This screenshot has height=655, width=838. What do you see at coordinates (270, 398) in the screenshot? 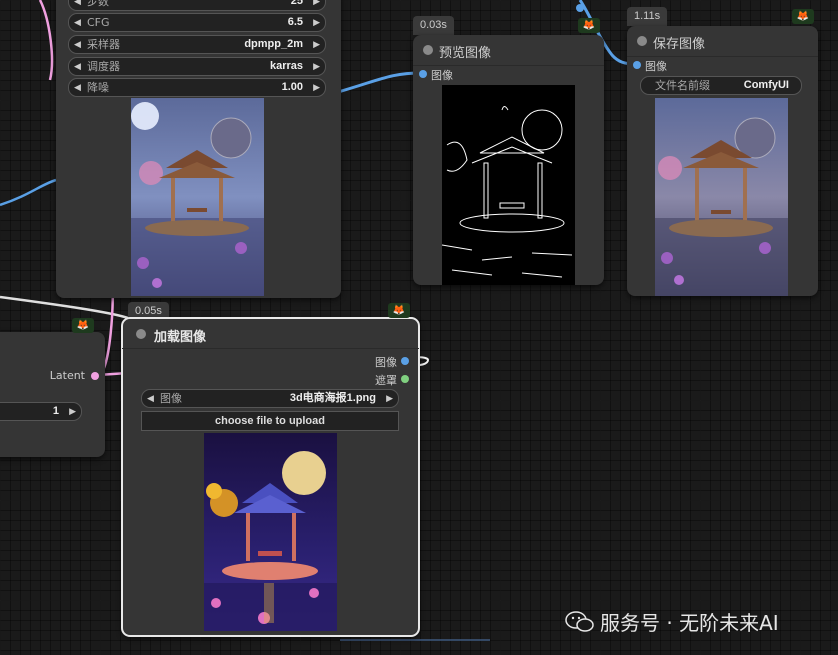
I see `image-select-widget: ◀ 图像 3d电商海报1.png ▶` at bounding box center [270, 398].